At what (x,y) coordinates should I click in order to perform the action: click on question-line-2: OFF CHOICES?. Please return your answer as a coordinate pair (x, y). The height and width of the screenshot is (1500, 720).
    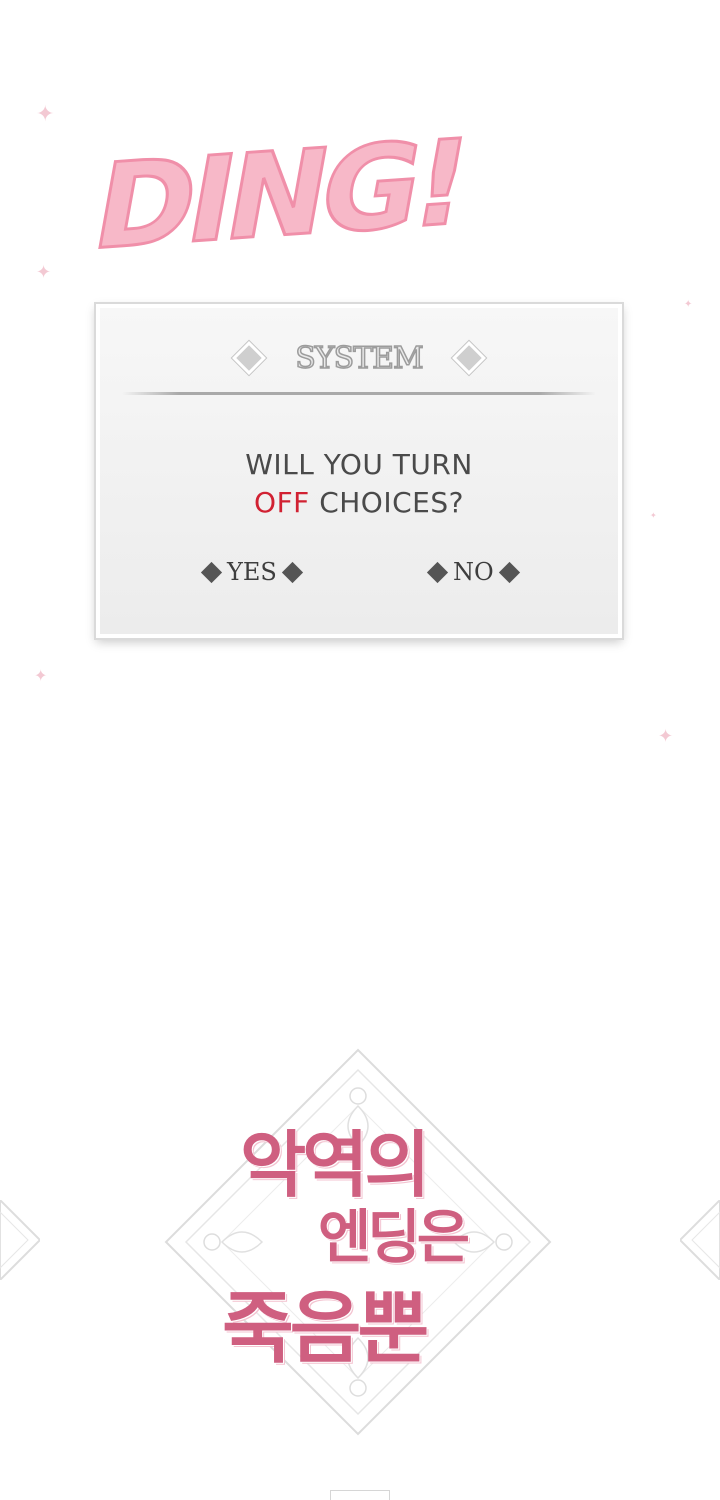
    Looking at the image, I should click on (359, 503).